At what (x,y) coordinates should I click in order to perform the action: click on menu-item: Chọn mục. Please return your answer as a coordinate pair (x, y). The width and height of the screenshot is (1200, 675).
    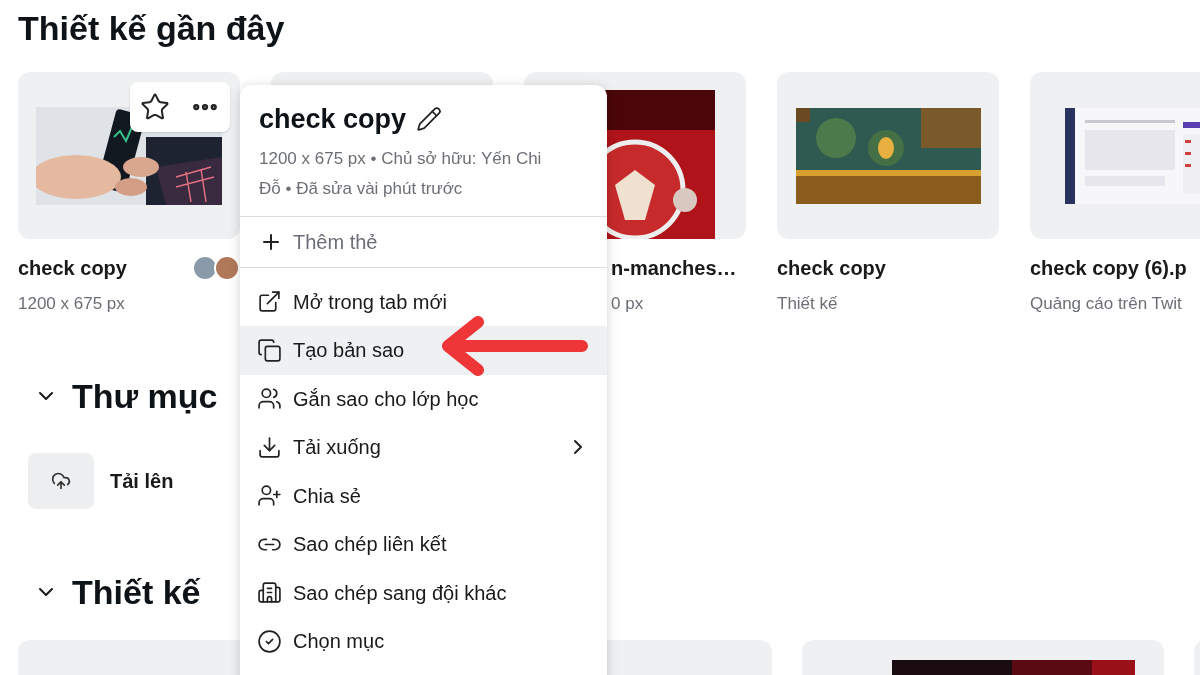
    Looking at the image, I should click on (423, 641).